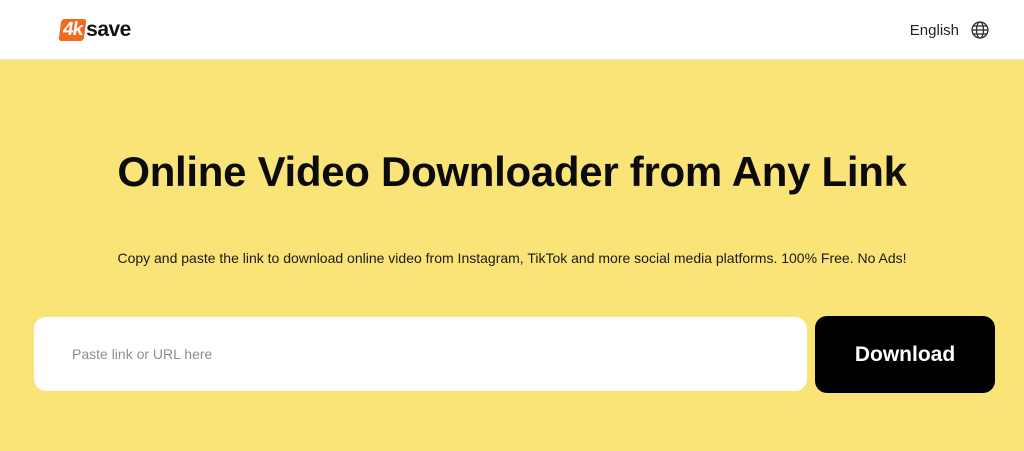 This screenshot has height=451, width=1024. What do you see at coordinates (420, 354) in the screenshot?
I see `url-input` at bounding box center [420, 354].